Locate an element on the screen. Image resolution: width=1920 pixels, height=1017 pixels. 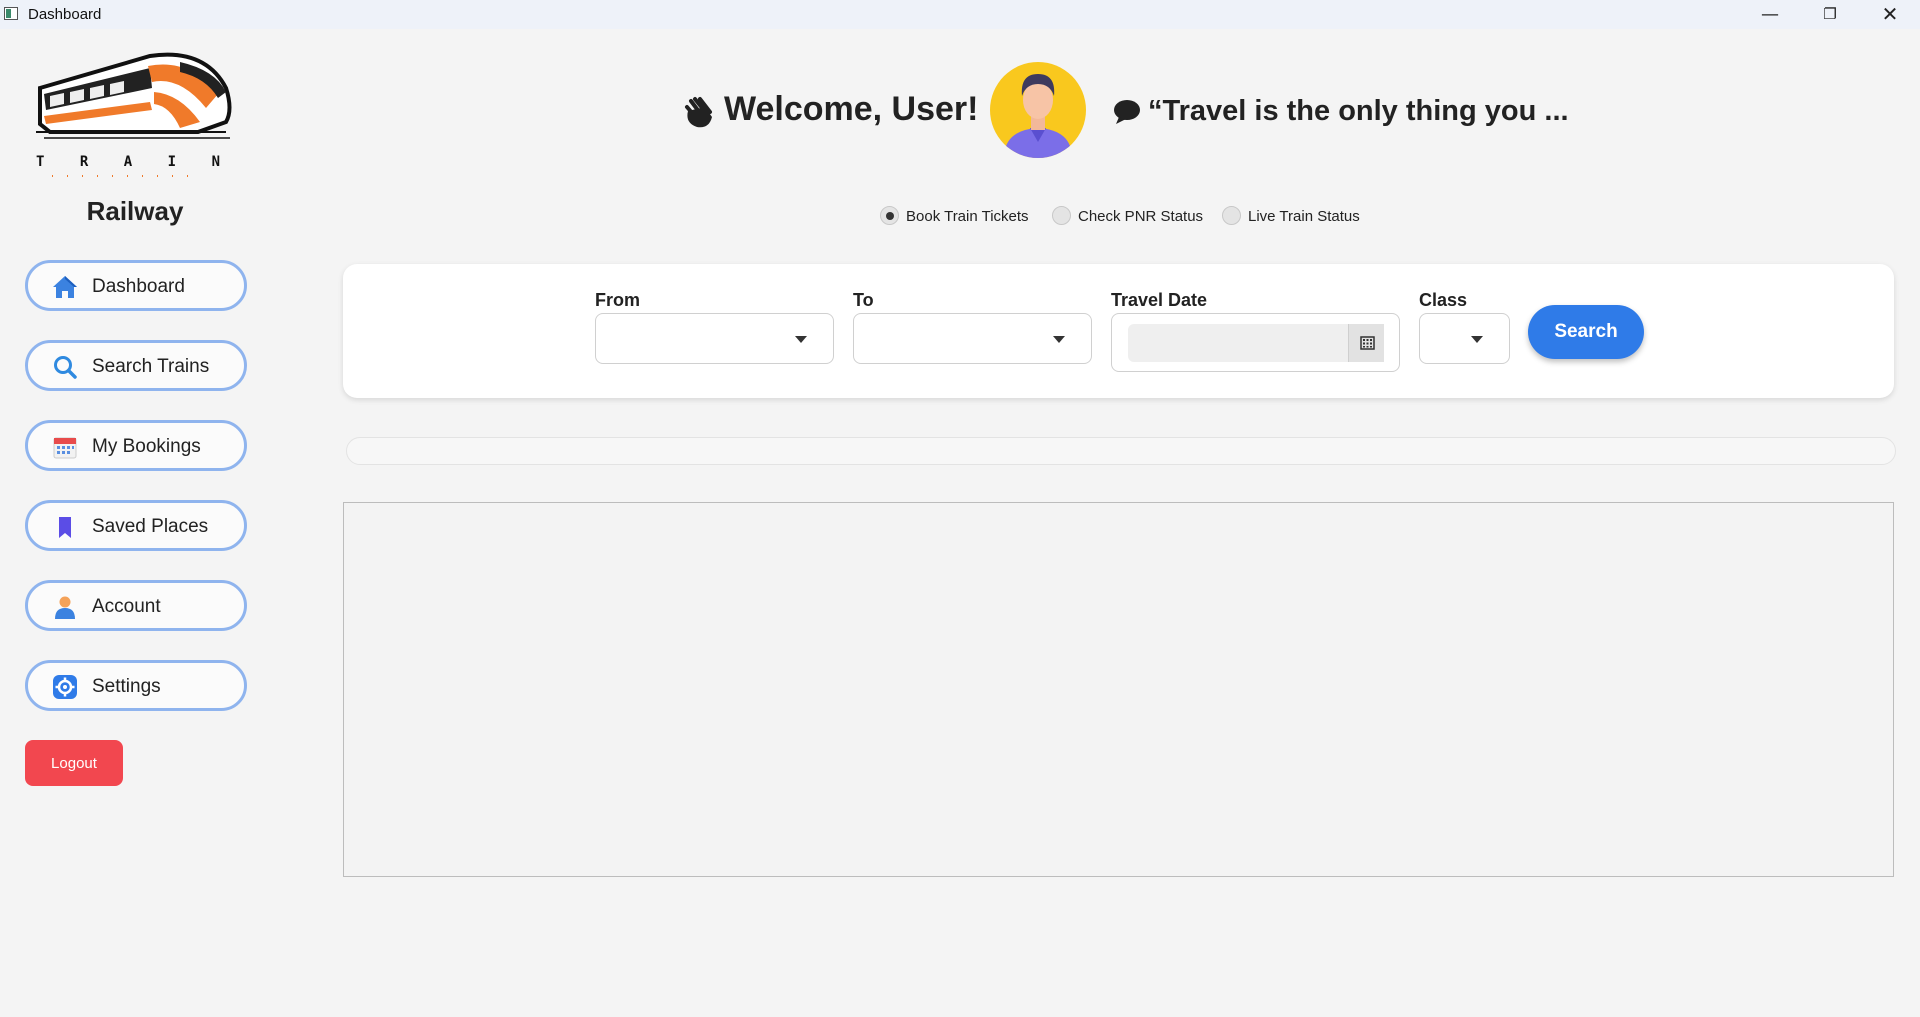
brand-name: Railway is located at coordinates (135, 211).